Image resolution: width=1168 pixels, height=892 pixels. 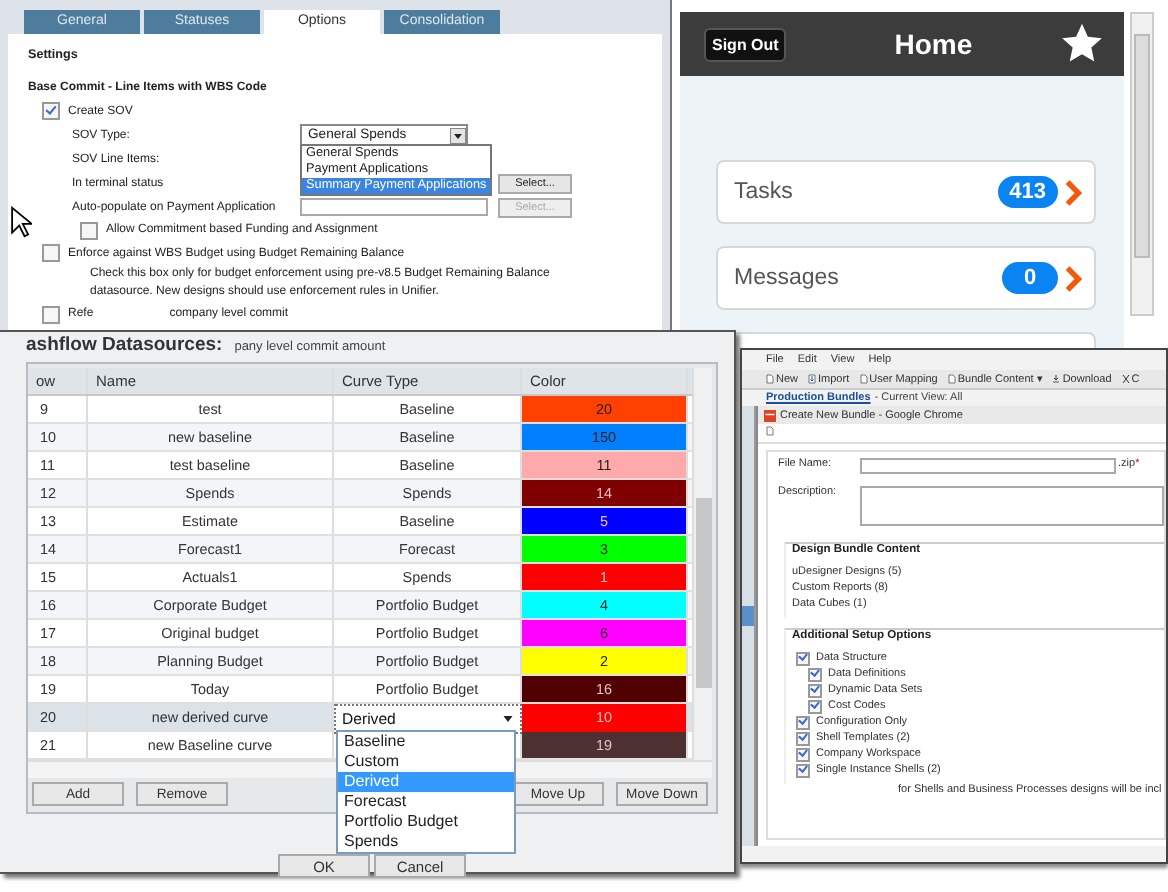 What do you see at coordinates (1030, 278) in the screenshot?
I see `count-badge: 0` at bounding box center [1030, 278].